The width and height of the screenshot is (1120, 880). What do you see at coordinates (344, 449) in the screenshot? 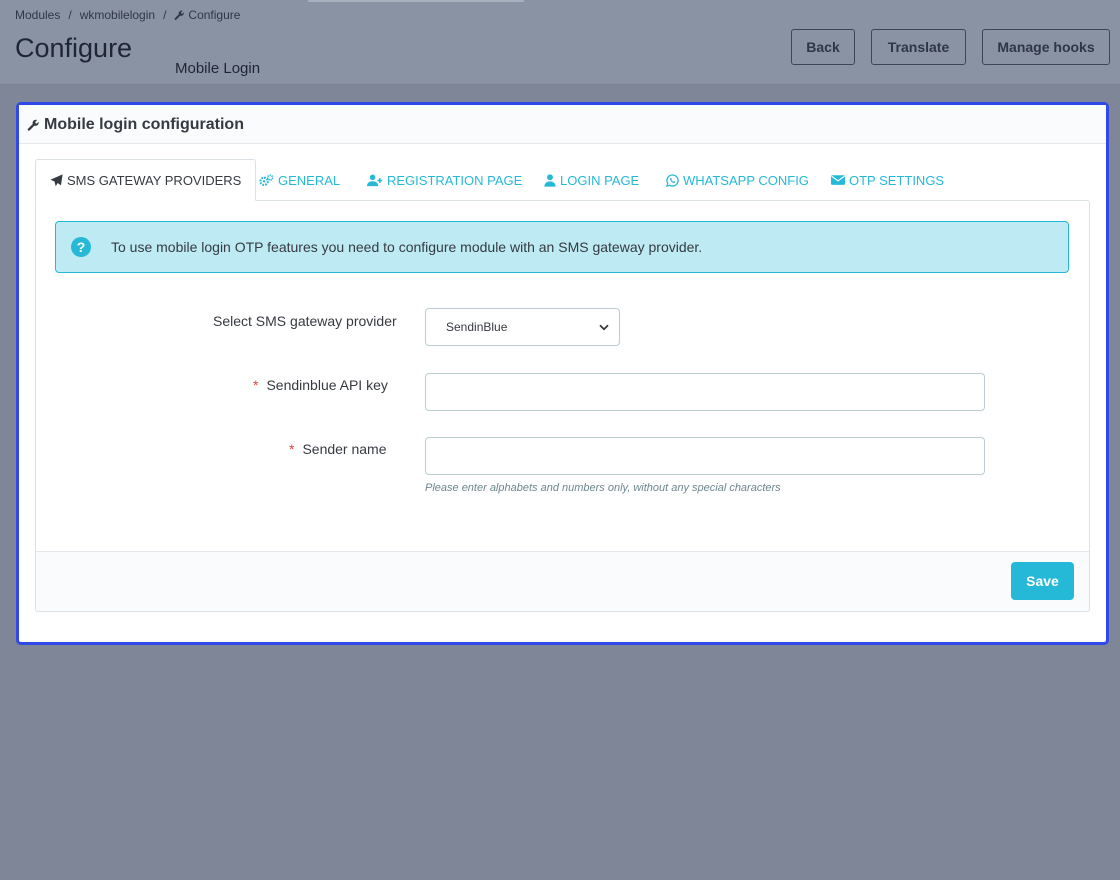
I see `sender-name-label-text: Sender name` at bounding box center [344, 449].